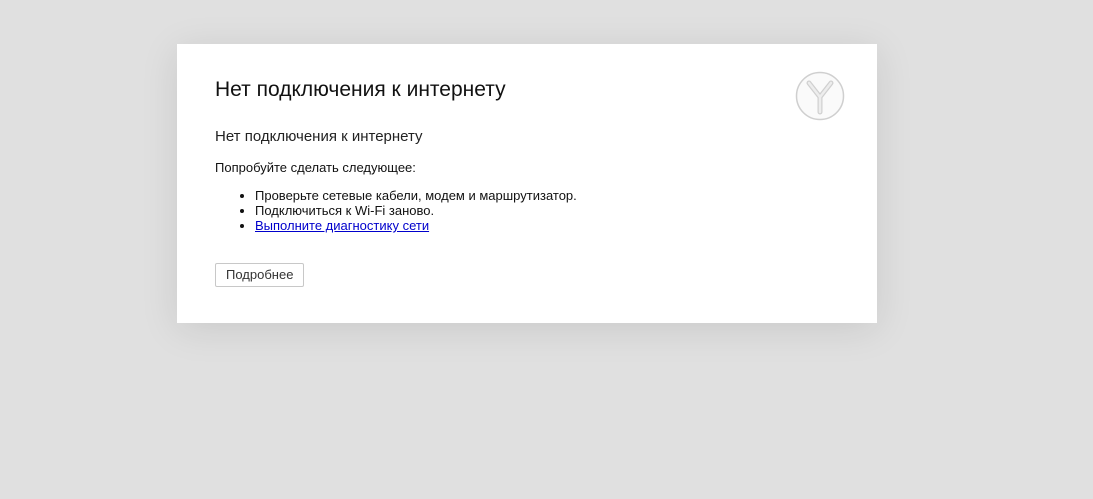  What do you see at coordinates (319, 136) in the screenshot?
I see `error-subtitle: Нет подключения к интернету` at bounding box center [319, 136].